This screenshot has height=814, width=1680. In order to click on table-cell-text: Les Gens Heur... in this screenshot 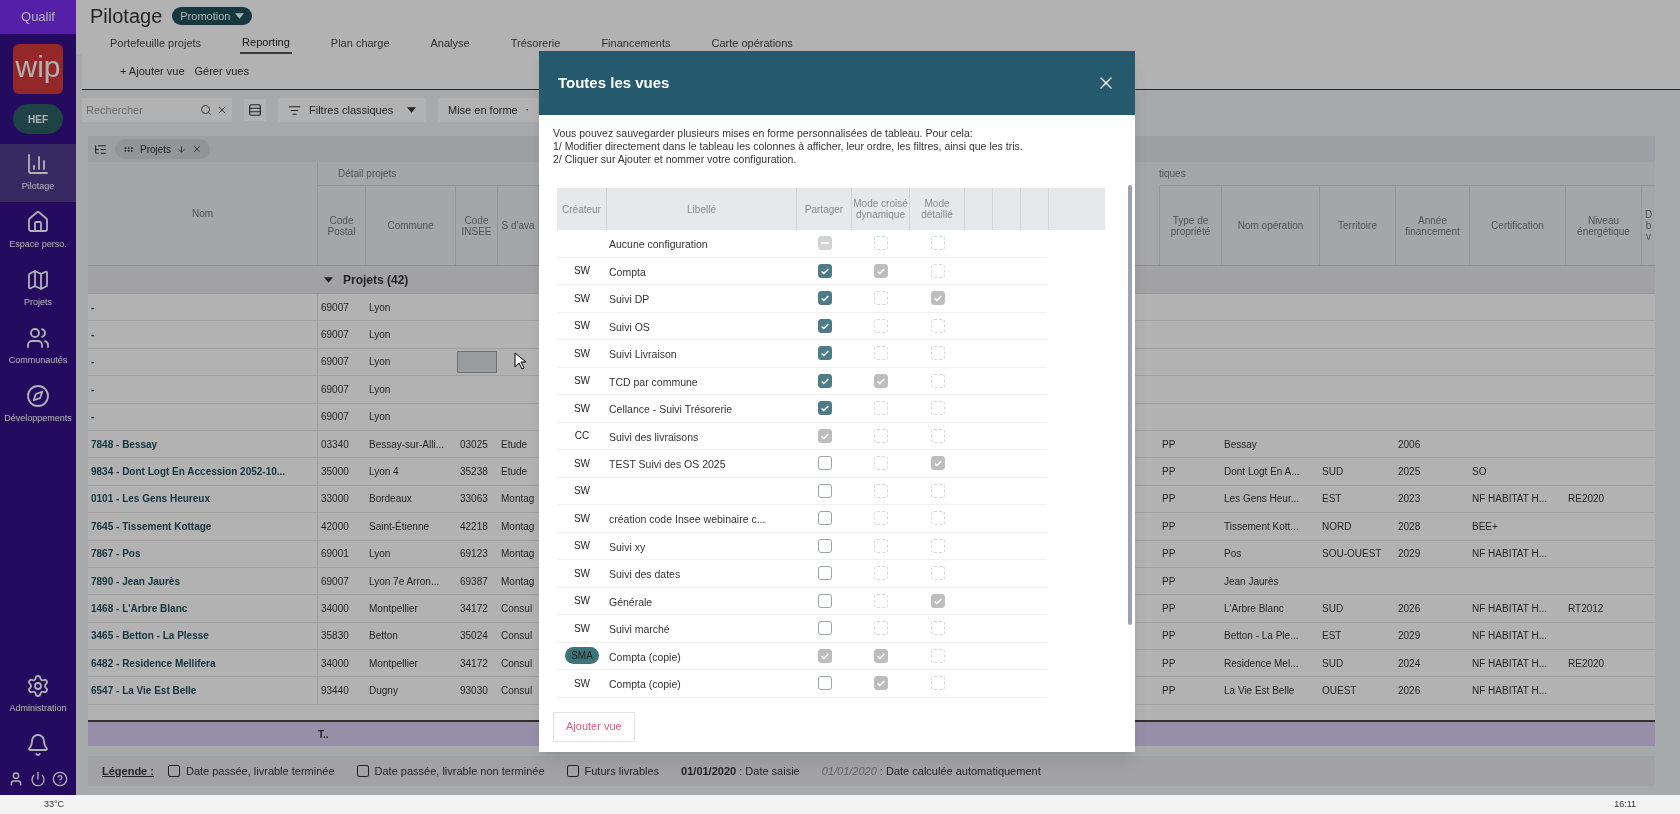, I will do `click(1262, 499)`.